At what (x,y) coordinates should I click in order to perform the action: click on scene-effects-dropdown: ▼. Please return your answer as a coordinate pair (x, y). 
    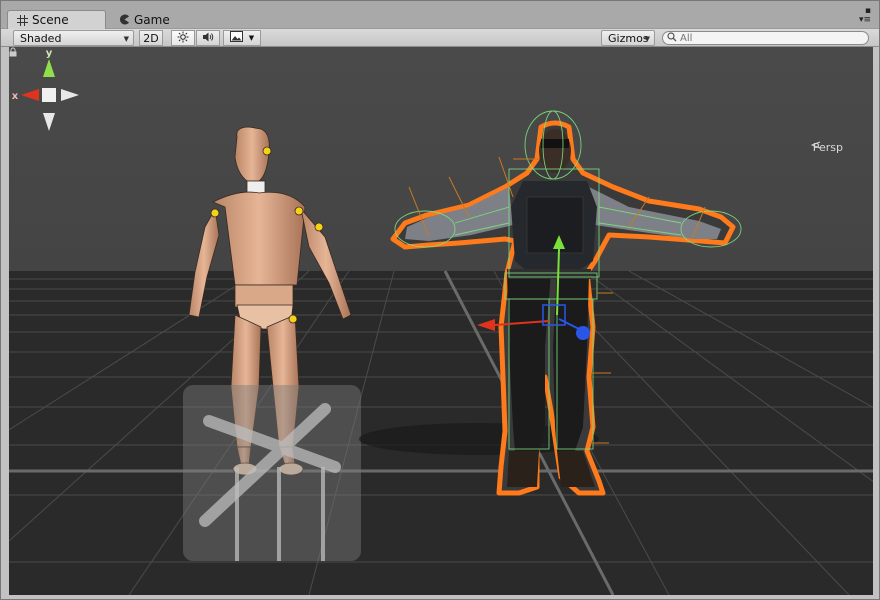
    Looking at the image, I should click on (242, 38).